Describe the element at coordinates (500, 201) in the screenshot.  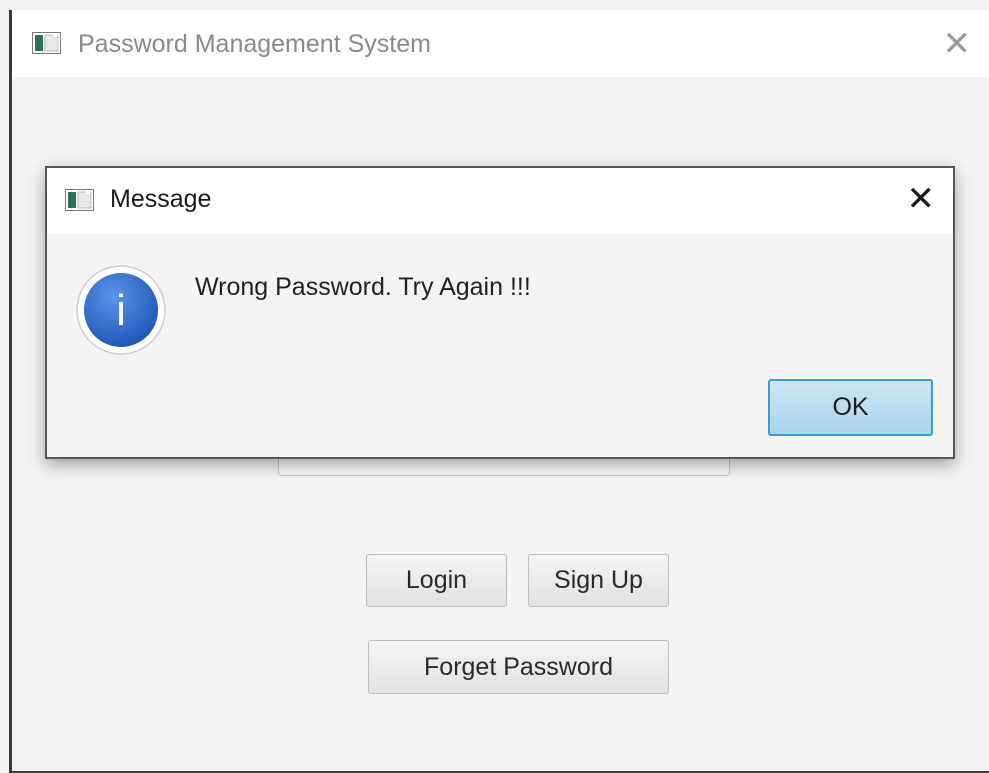
I see `dialog-titlebar: Message ✕` at that location.